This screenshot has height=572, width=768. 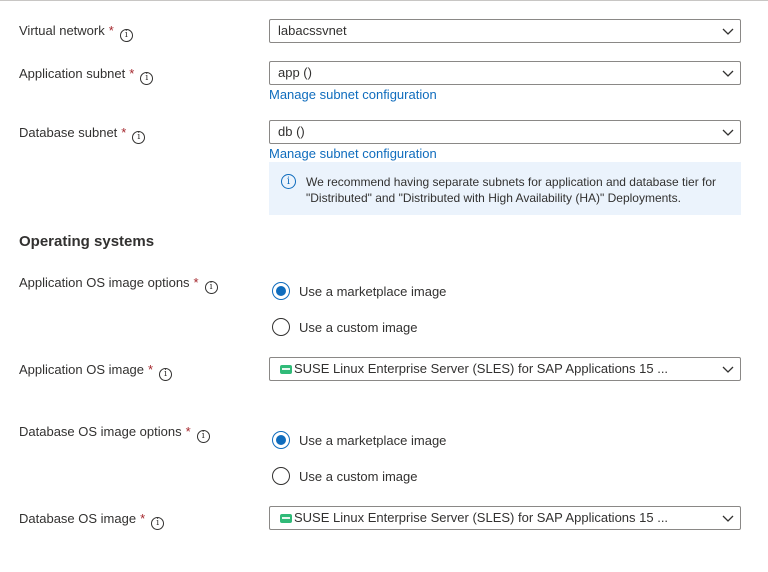 I want to click on database-subnet-label: Database subnet * i, so click(x=82, y=133).